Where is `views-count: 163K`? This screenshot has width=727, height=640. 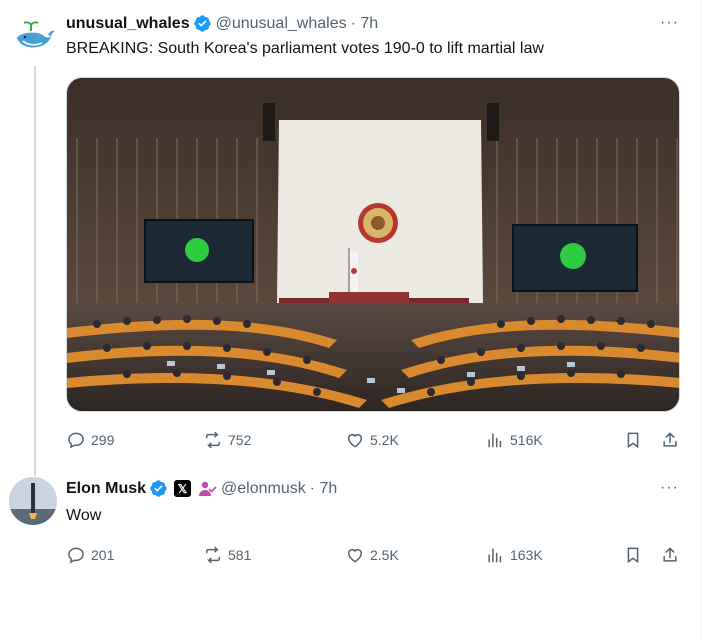
views-count: 163K is located at coordinates (526, 555).